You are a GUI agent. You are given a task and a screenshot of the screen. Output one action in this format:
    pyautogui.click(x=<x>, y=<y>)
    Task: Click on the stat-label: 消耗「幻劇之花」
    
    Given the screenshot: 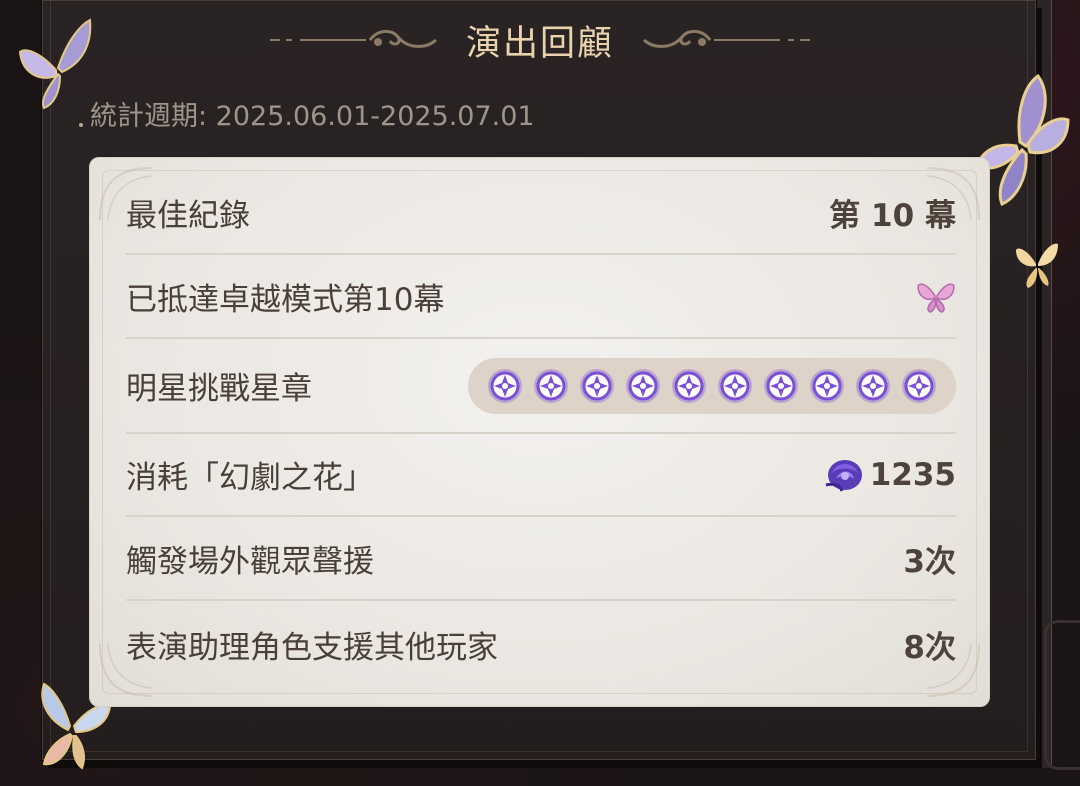 What is the action you would take?
    pyautogui.click(x=250, y=478)
    